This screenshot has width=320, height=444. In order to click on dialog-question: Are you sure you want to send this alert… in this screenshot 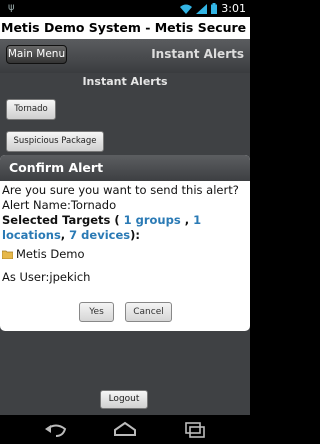, I will do `click(120, 190)`.